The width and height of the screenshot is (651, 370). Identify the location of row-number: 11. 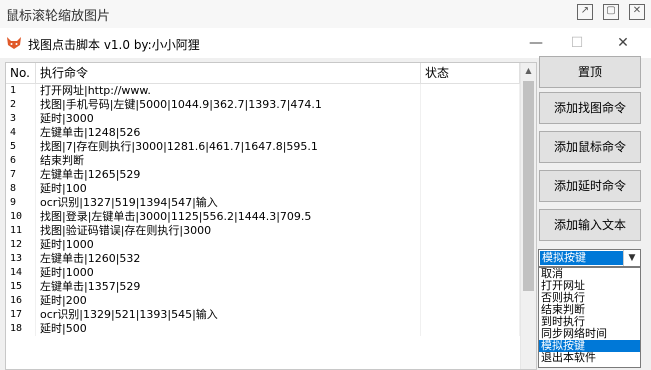
(21, 231).